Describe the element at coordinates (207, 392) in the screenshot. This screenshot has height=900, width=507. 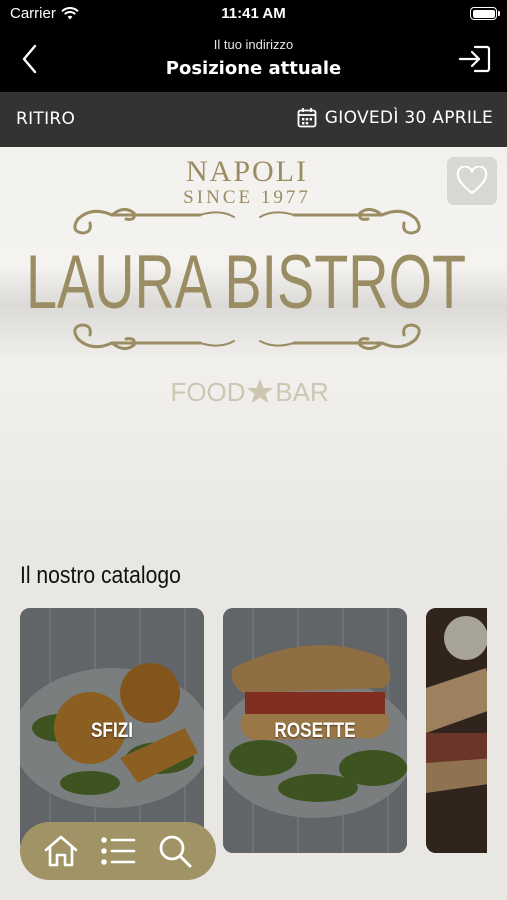
I see `logo-tagline-left: FOOD` at that location.